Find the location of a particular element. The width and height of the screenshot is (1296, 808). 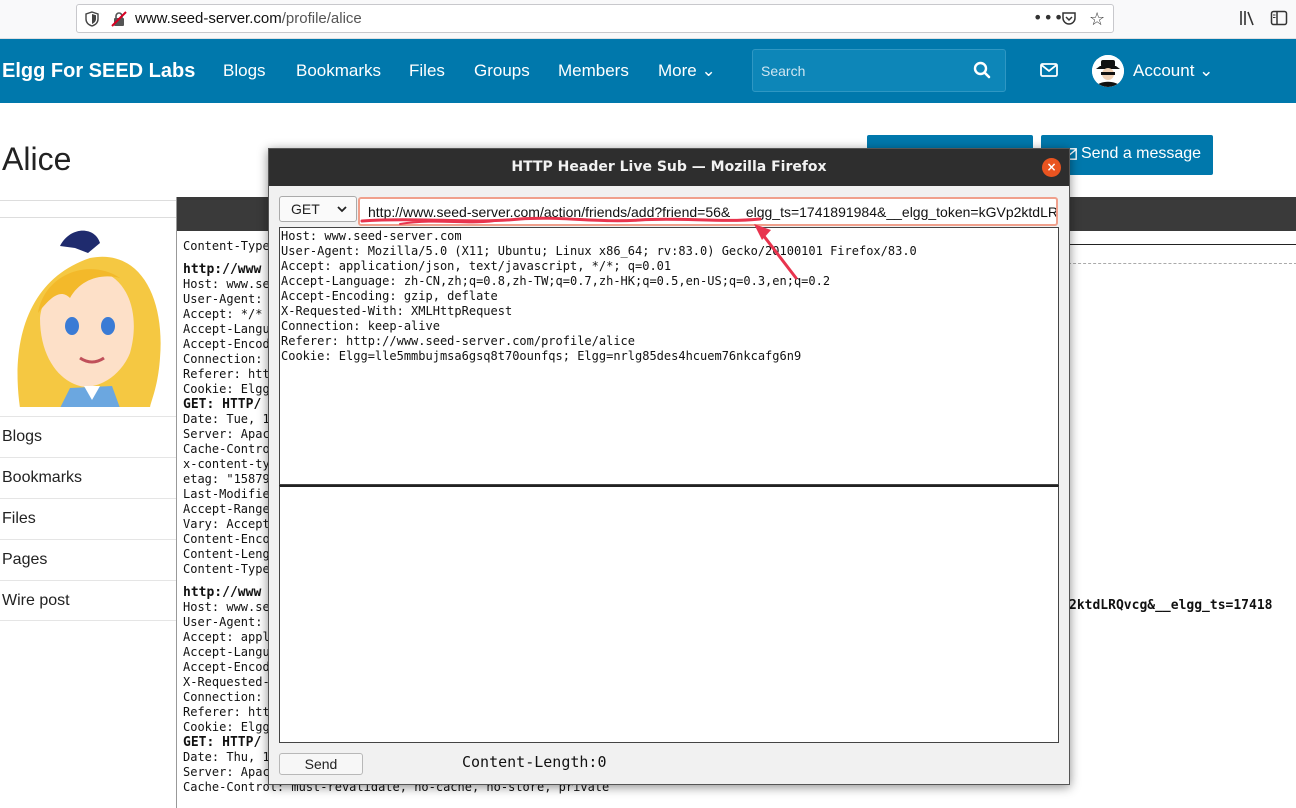

account-avatar is located at coordinates (1108, 71).